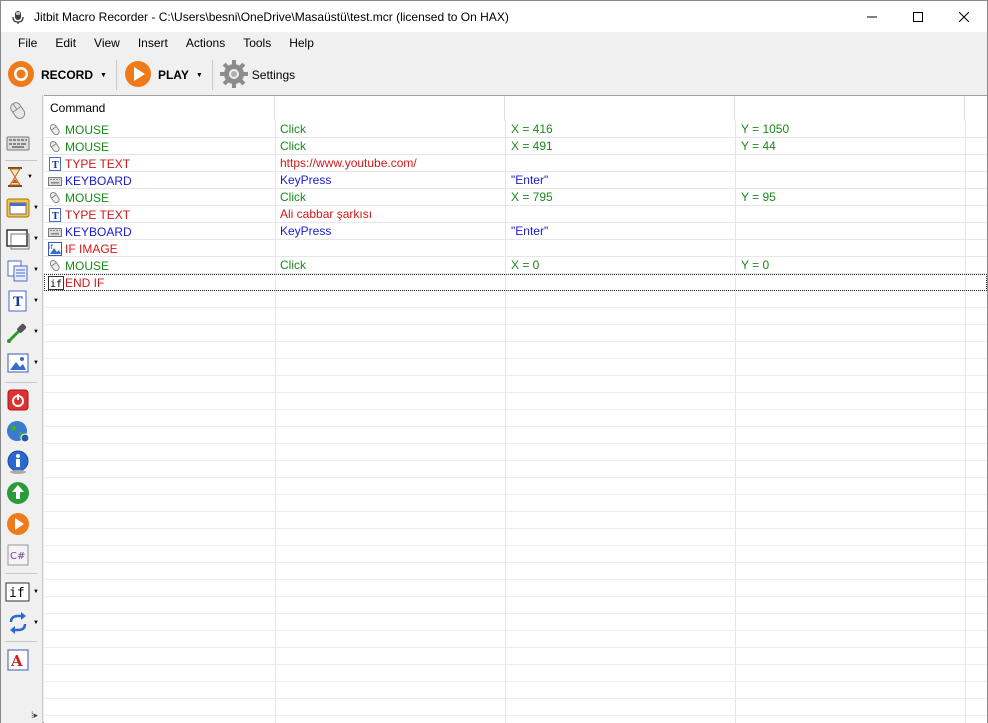 The height and width of the screenshot is (723, 988). I want to click on column-header-command: Command, so click(159, 108).